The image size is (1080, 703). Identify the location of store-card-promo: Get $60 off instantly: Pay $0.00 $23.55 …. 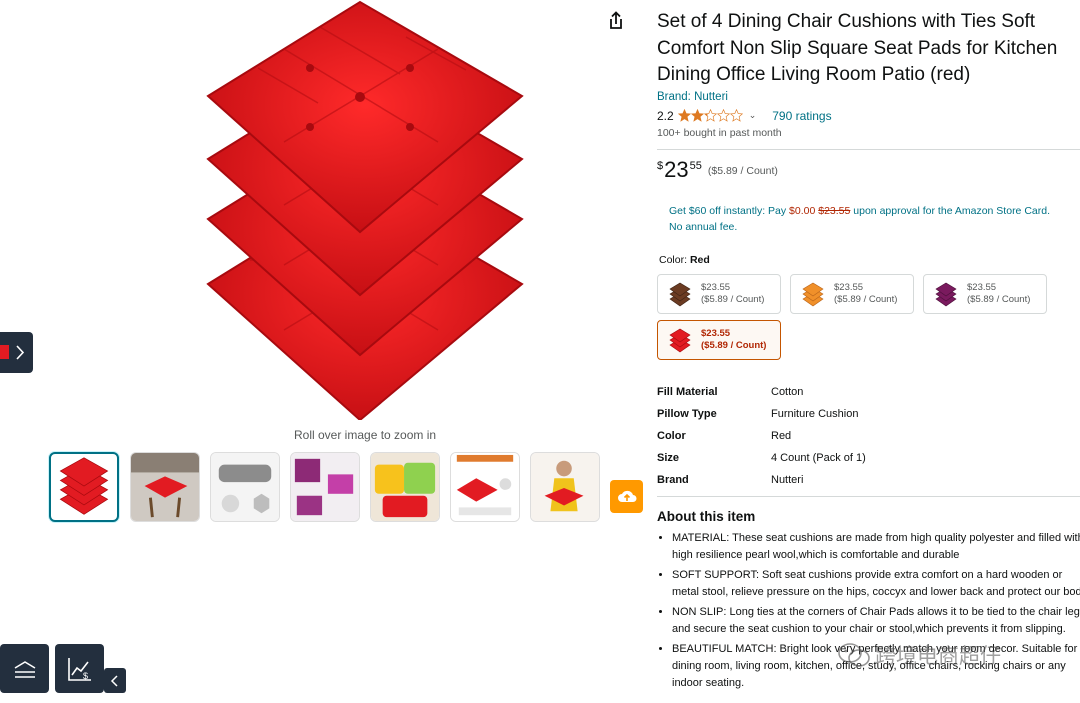
(874, 219).